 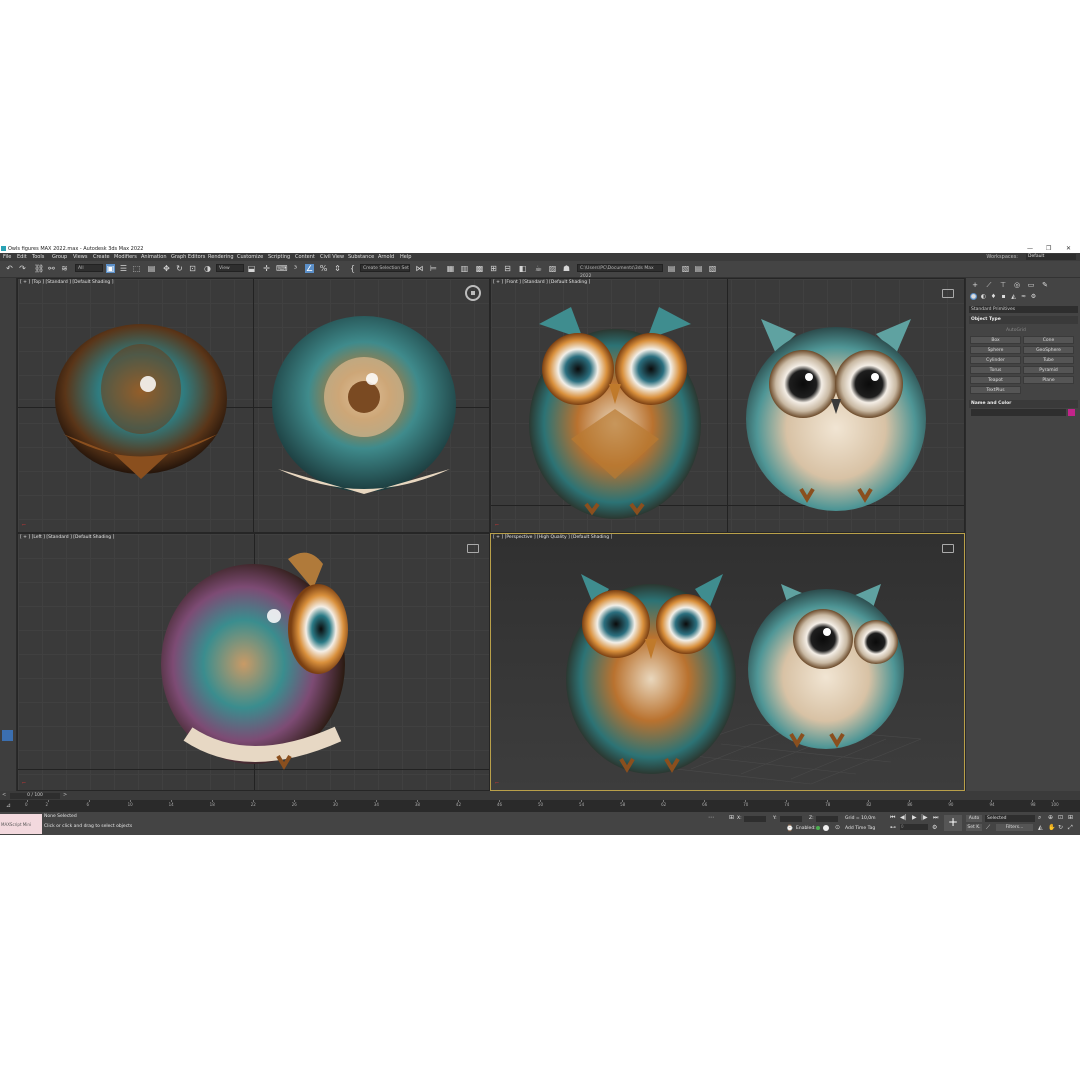 I want to click on menu-help: Help, so click(x=405, y=257).